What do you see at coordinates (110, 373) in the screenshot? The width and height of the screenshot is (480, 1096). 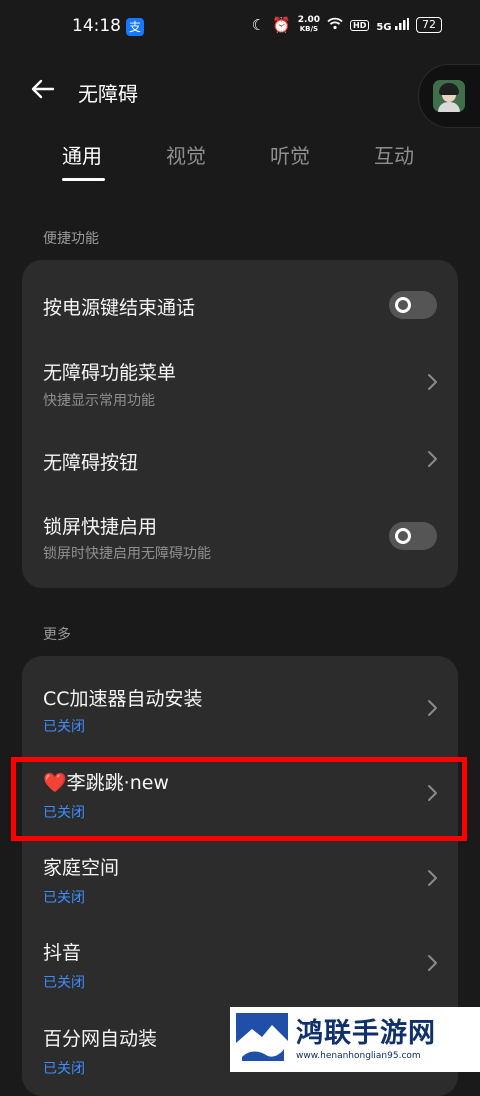 I see `item-title: 无障碍功能菜单` at bounding box center [110, 373].